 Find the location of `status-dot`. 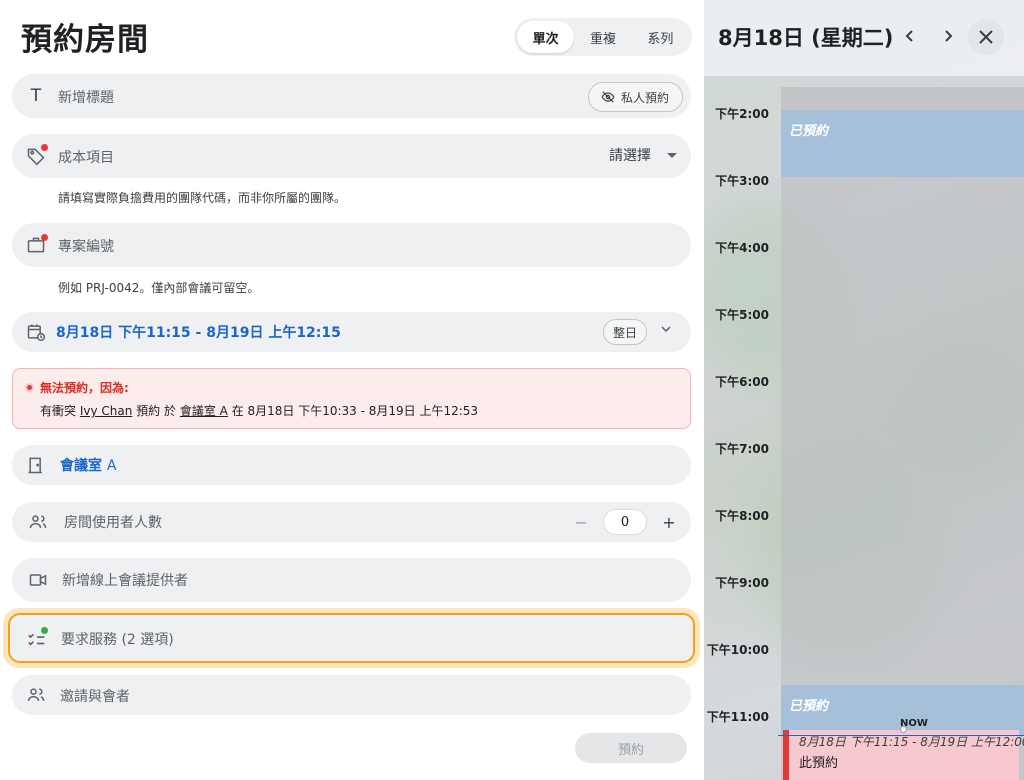

status-dot is located at coordinates (44, 630).